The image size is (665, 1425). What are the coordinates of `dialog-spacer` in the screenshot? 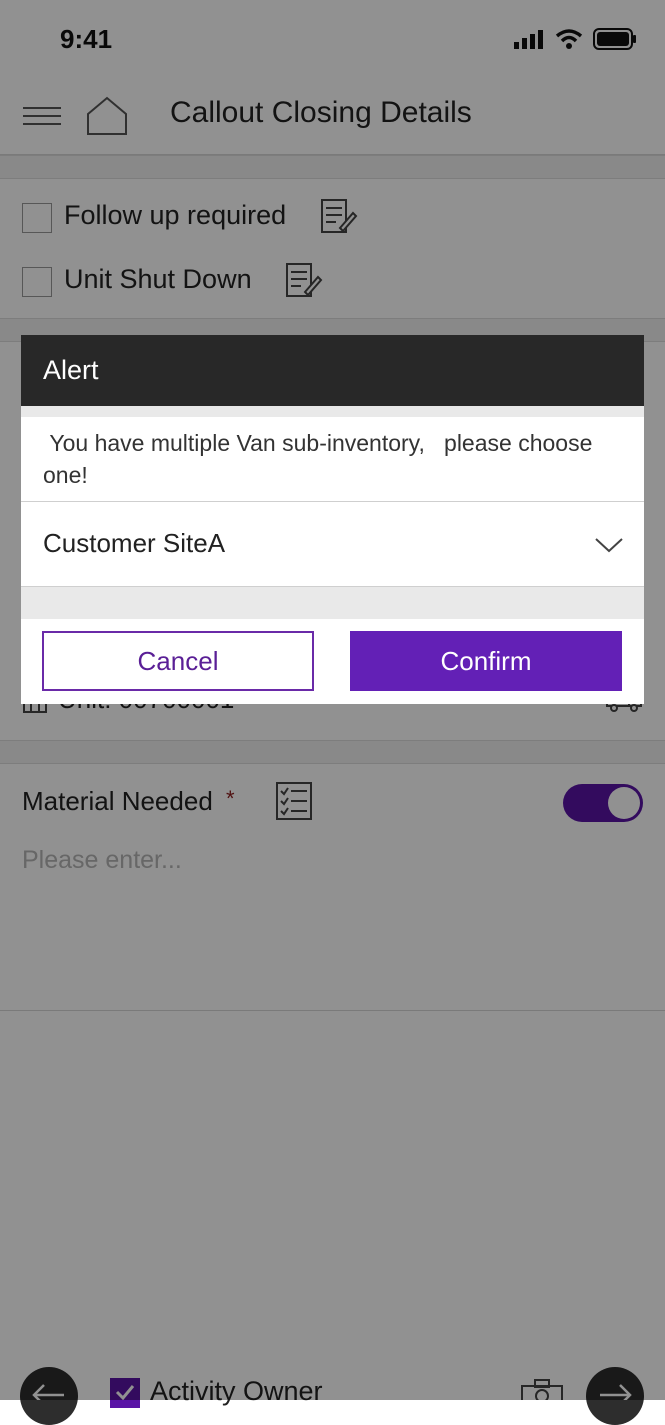 It's located at (332, 603).